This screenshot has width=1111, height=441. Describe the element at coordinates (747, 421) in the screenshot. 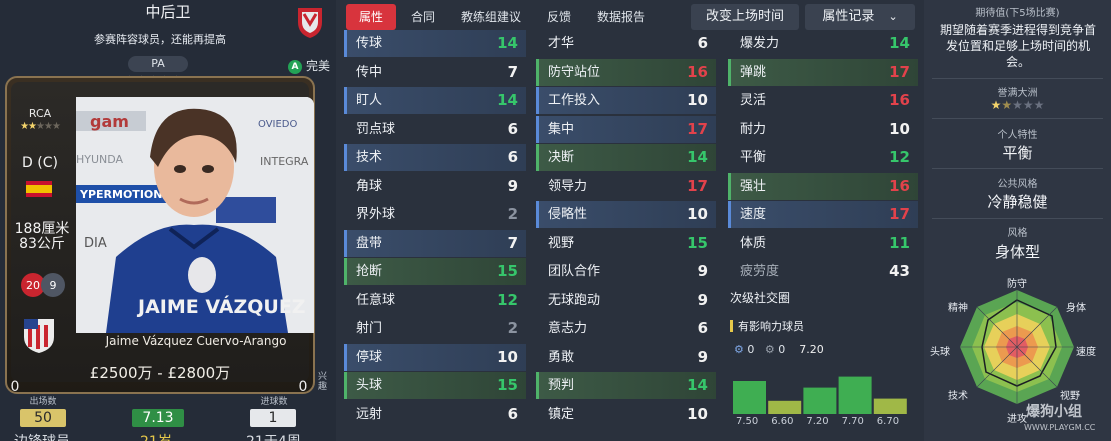

I see `rating-label: 7.50` at that location.